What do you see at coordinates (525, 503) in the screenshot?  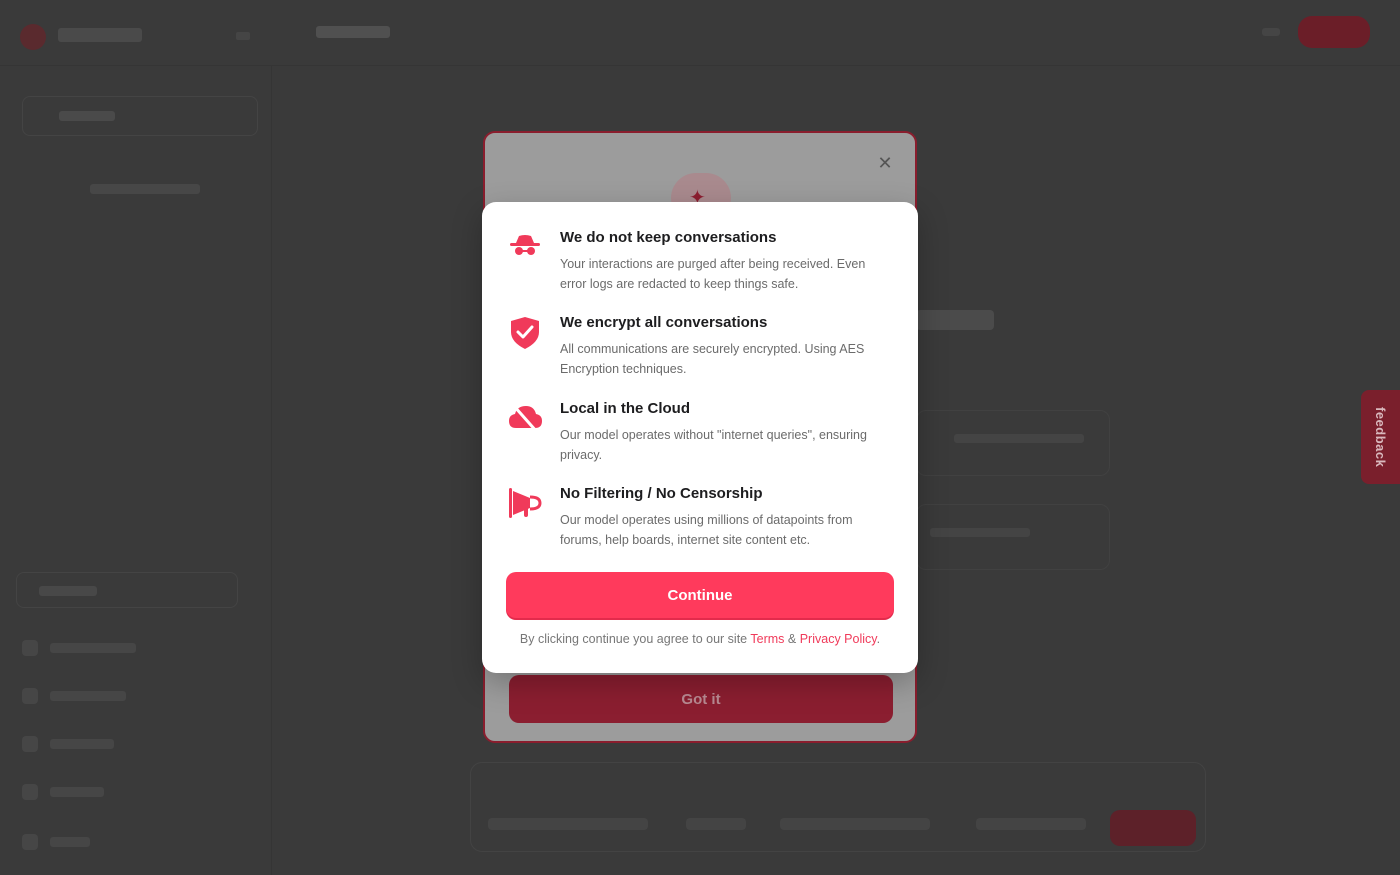 I see `megaphone-icon` at bounding box center [525, 503].